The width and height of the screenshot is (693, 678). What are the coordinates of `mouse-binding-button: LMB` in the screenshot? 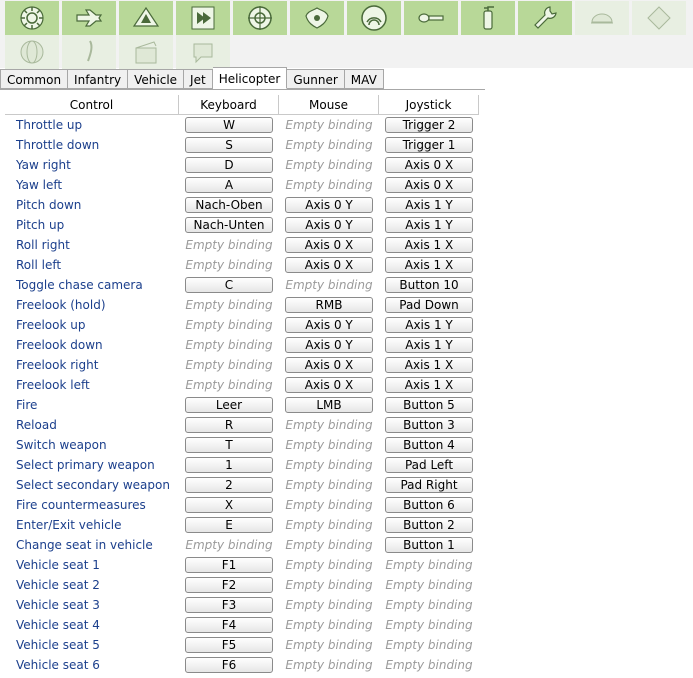 It's located at (329, 405).